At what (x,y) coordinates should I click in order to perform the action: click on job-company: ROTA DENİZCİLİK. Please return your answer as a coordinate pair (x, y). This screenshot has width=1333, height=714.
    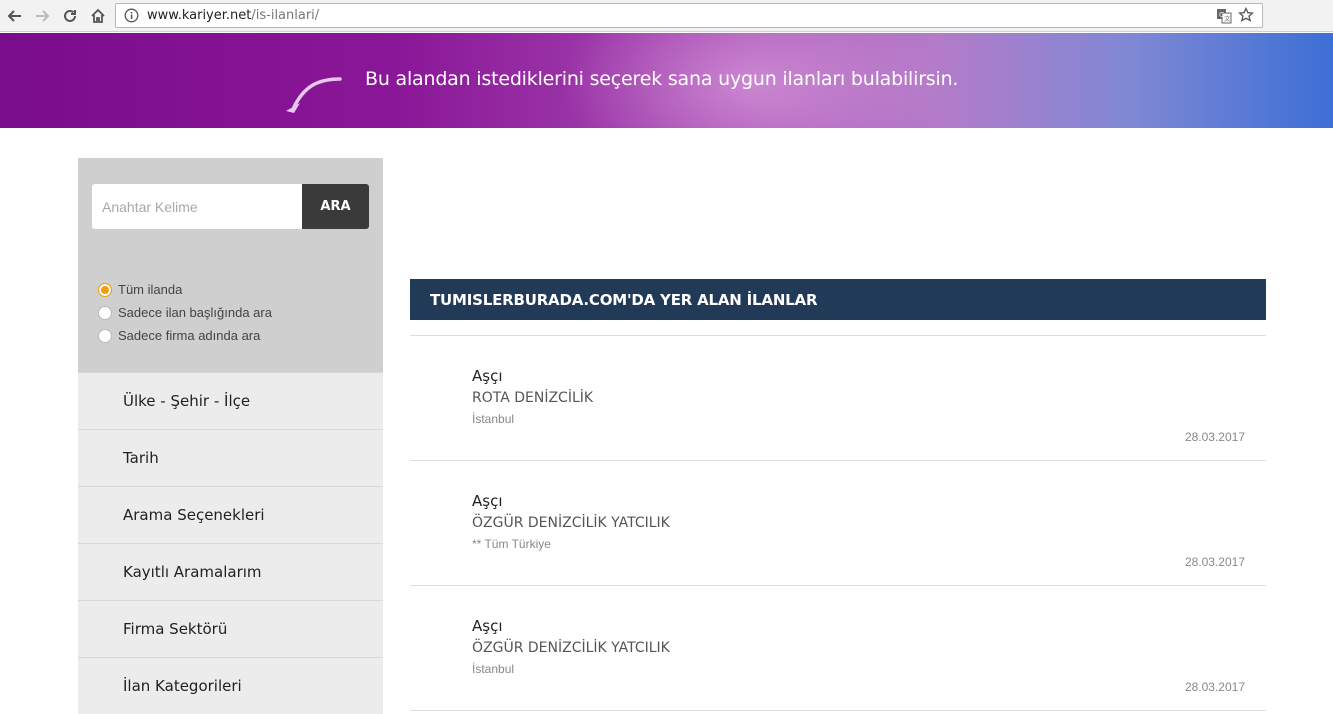
    Looking at the image, I should click on (532, 398).